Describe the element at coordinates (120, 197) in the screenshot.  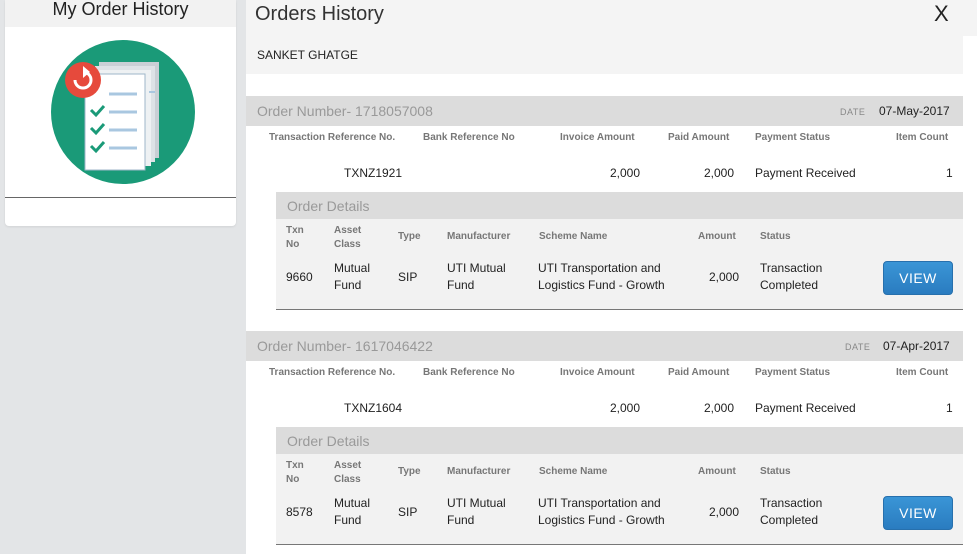
I see `sidebar-divider` at that location.